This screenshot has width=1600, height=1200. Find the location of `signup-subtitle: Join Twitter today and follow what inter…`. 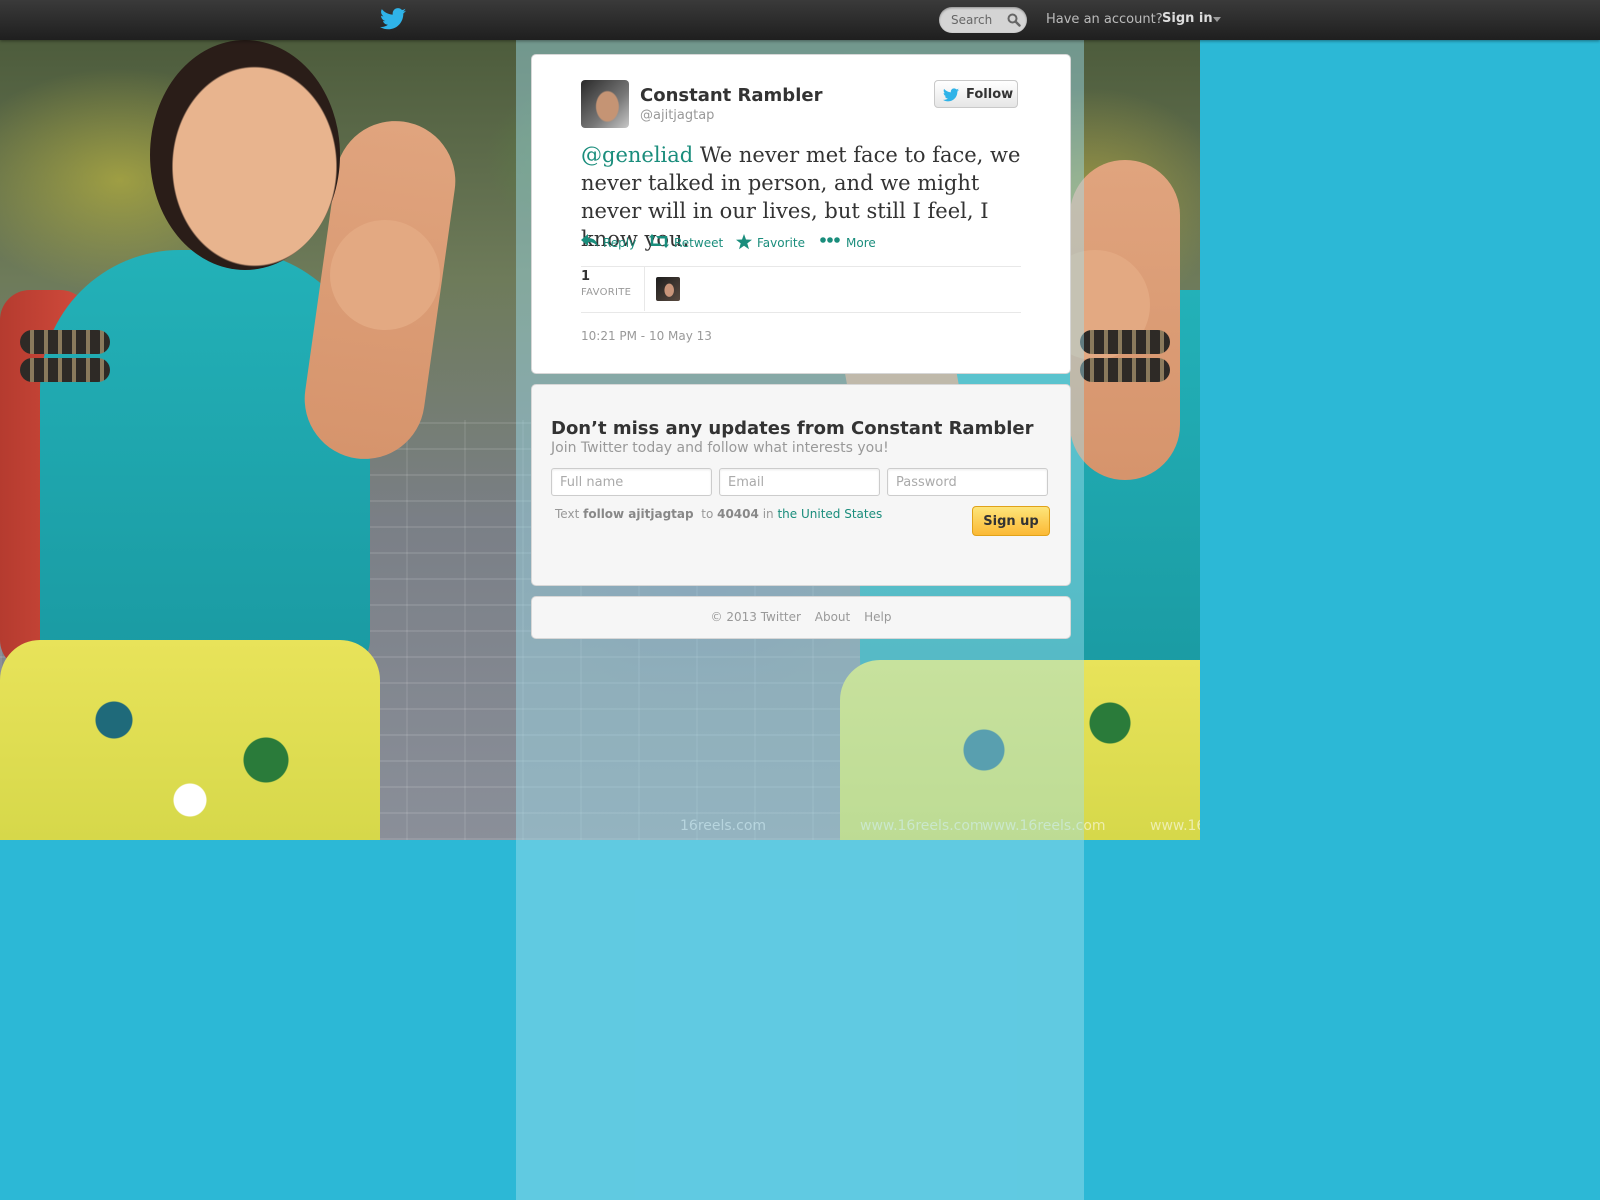

signup-subtitle: Join Twitter today and follow what inter… is located at coordinates (720, 448).